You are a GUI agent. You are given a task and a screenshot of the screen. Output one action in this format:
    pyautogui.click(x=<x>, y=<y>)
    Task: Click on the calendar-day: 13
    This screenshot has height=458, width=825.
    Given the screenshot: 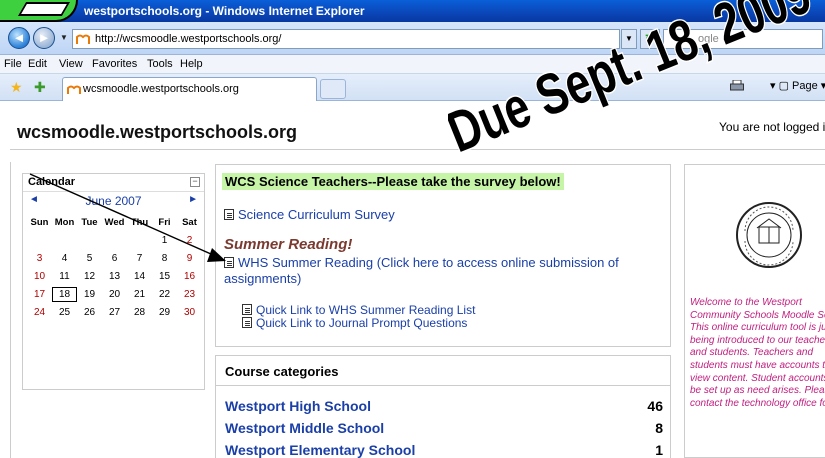 What is the action you would take?
    pyautogui.click(x=114, y=276)
    